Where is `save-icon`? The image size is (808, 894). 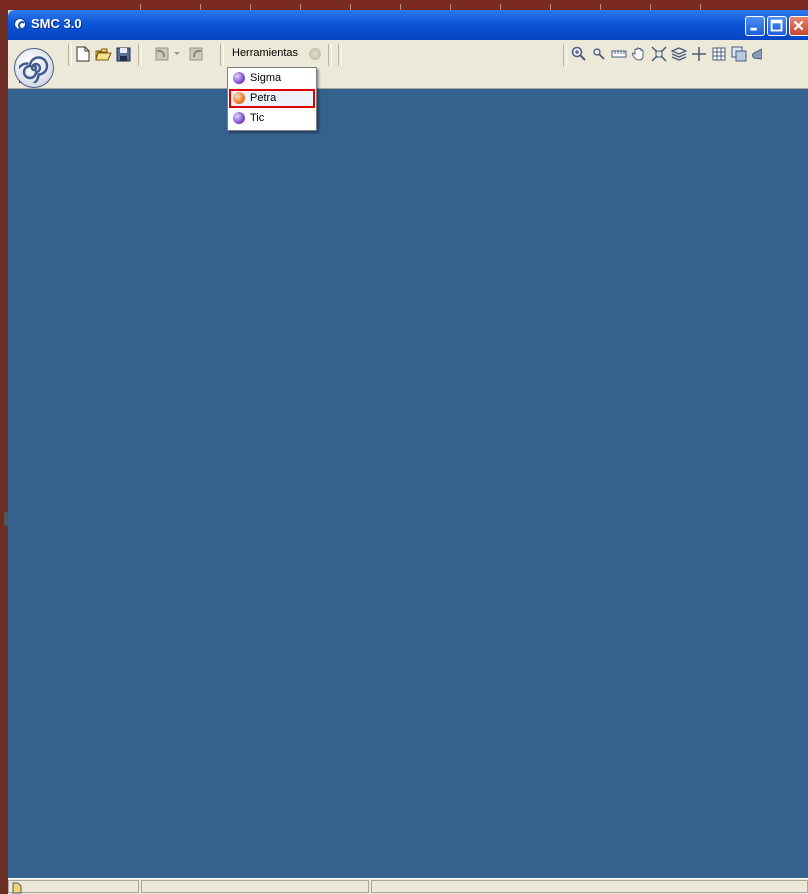 save-icon is located at coordinates (123, 54).